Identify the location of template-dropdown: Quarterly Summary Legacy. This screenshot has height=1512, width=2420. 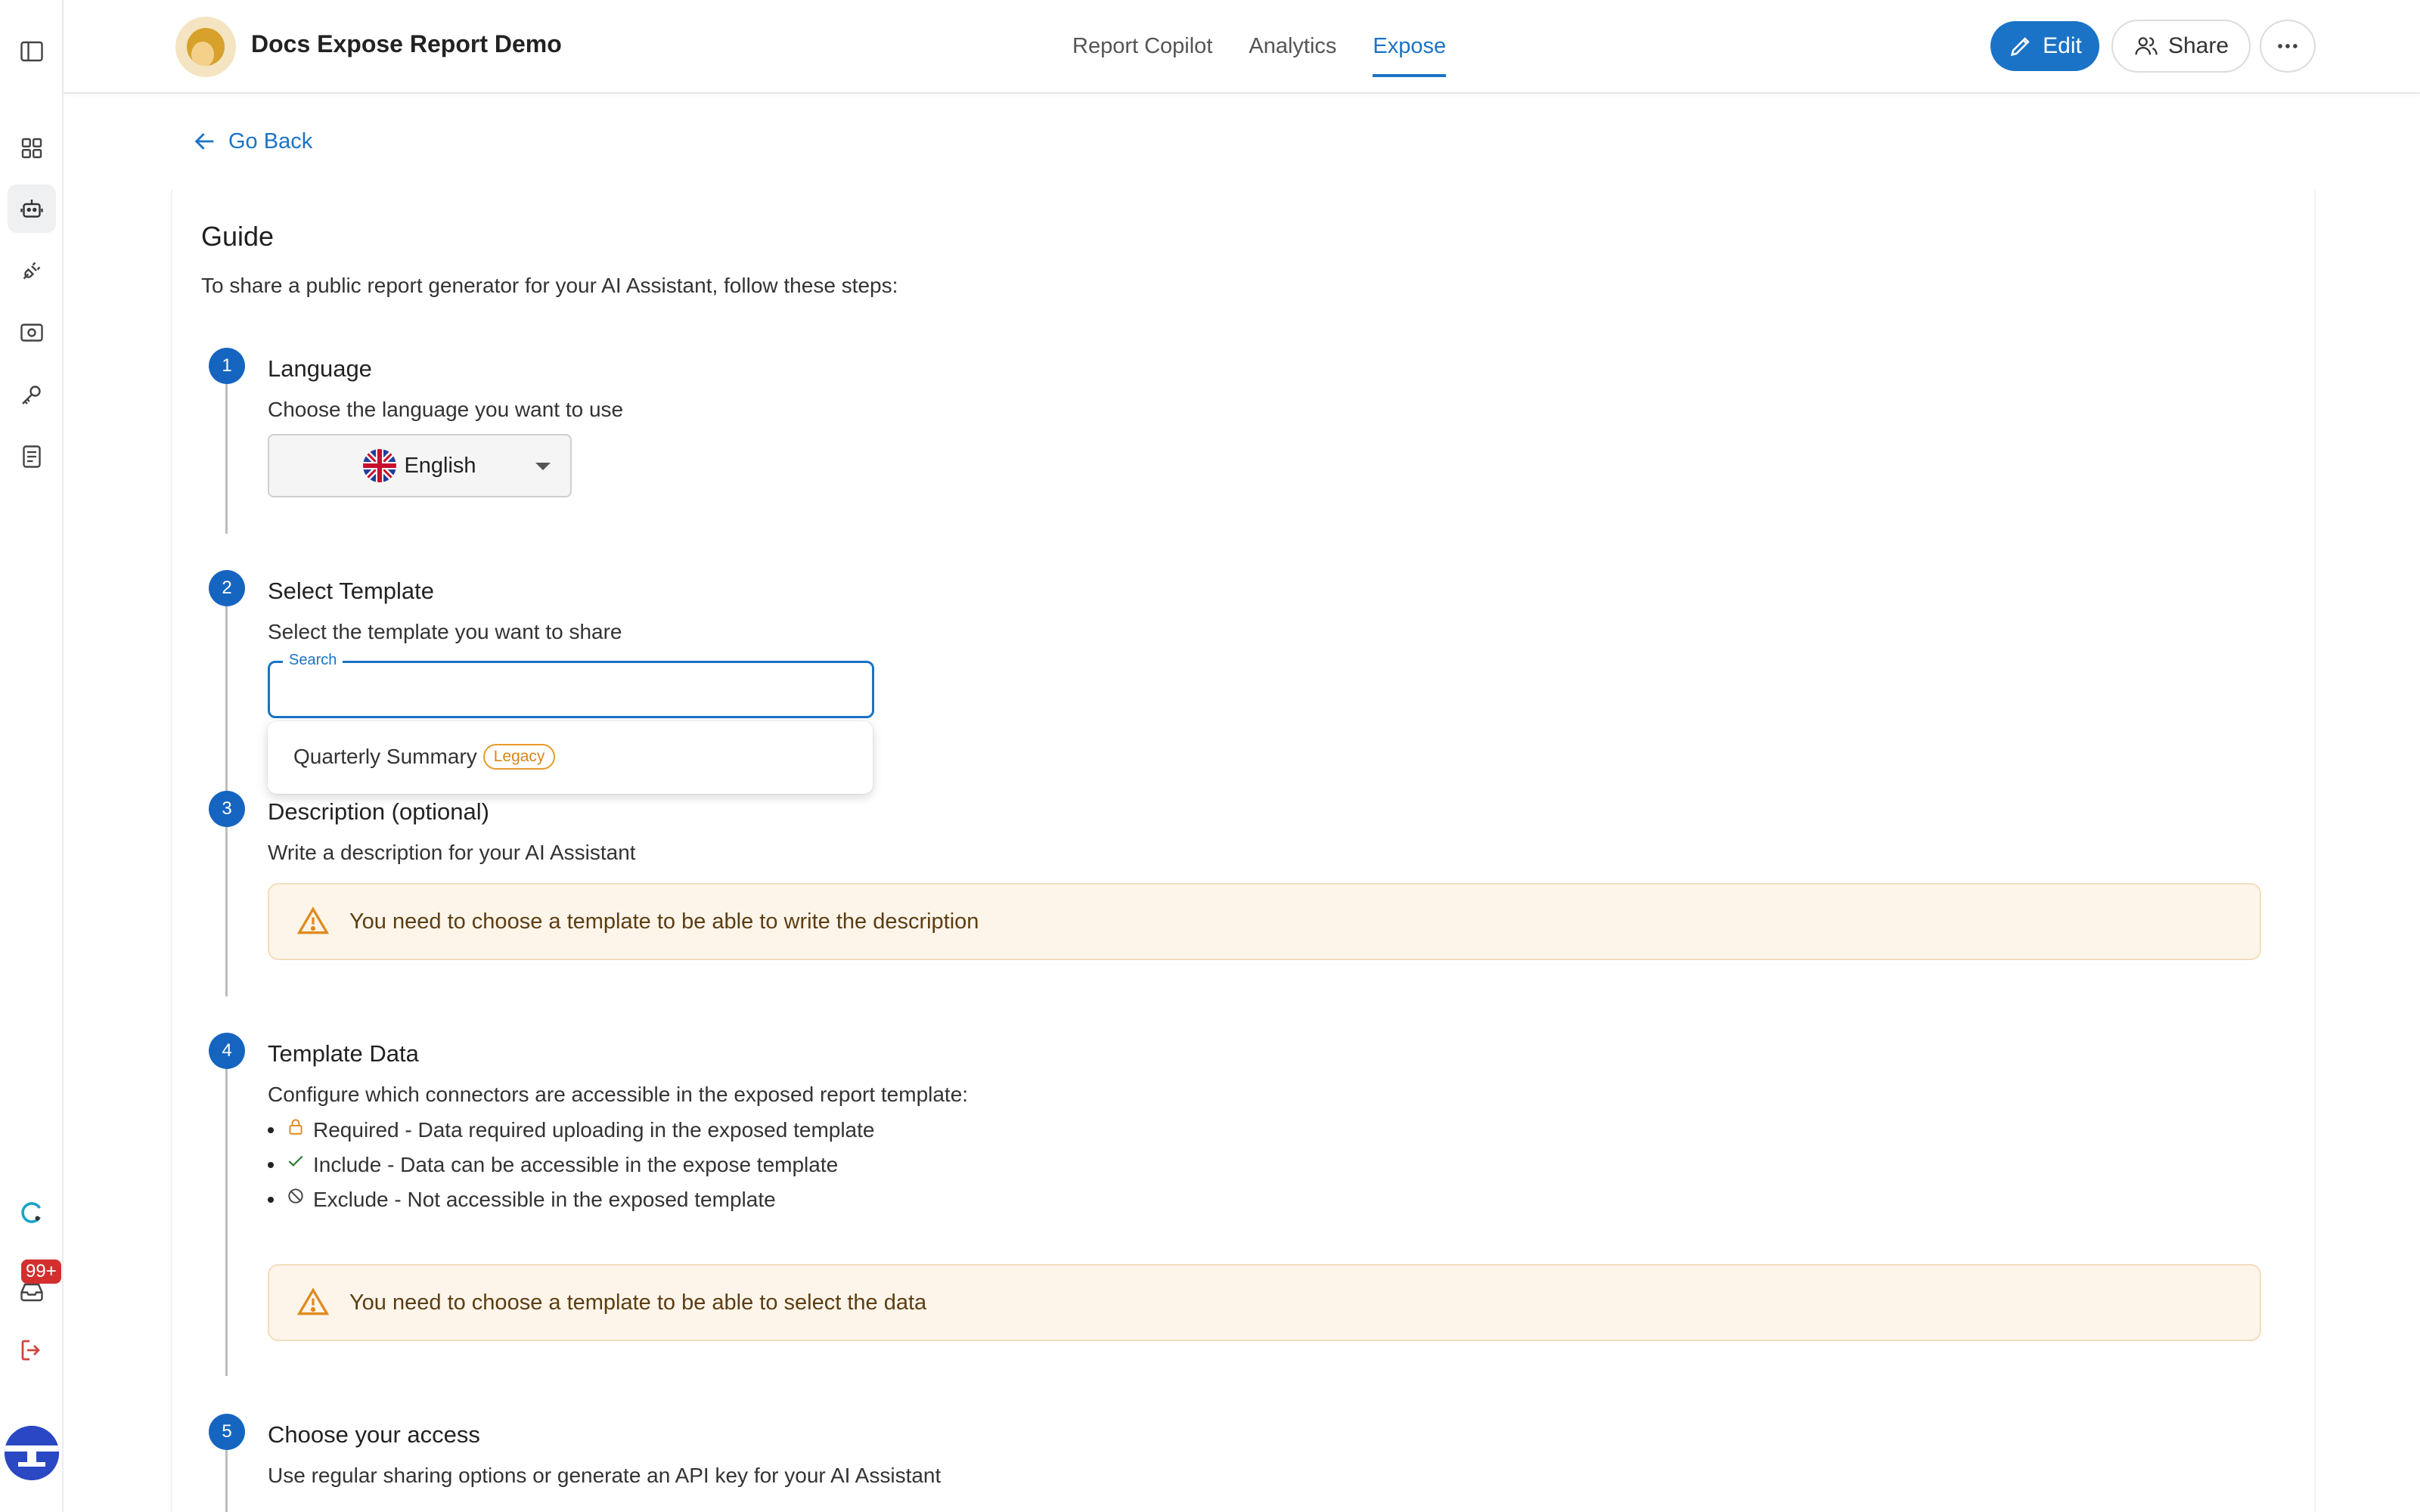
(570, 757).